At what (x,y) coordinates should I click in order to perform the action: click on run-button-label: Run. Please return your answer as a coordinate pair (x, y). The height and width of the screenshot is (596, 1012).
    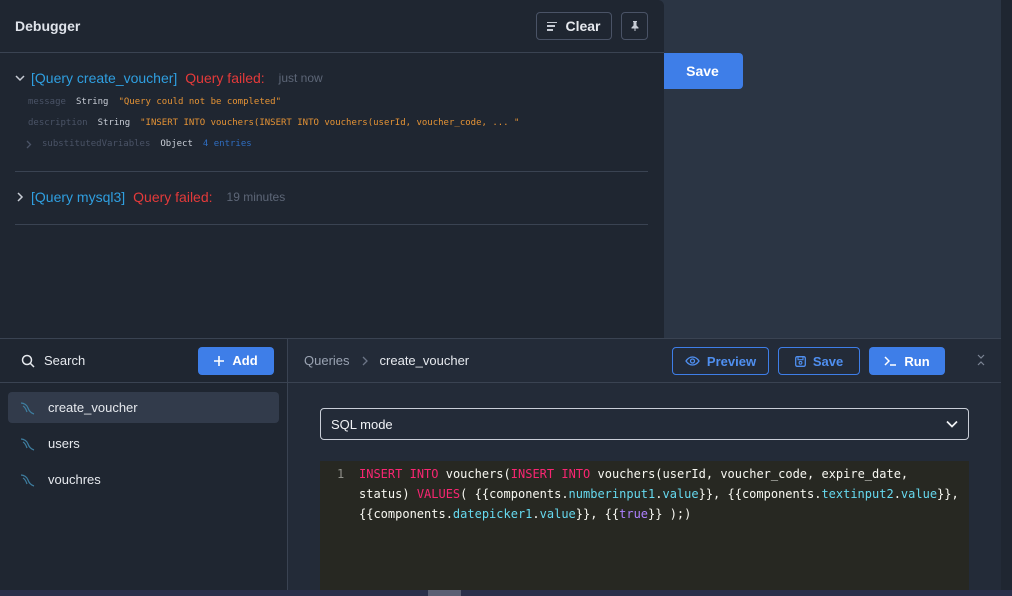
    Looking at the image, I should click on (917, 361).